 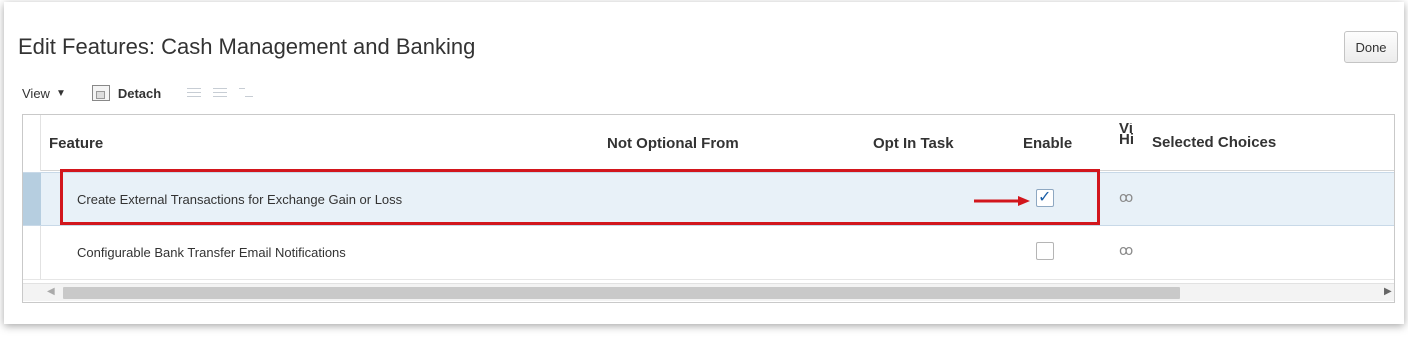 I want to click on detach-button: Detach, so click(x=126, y=93).